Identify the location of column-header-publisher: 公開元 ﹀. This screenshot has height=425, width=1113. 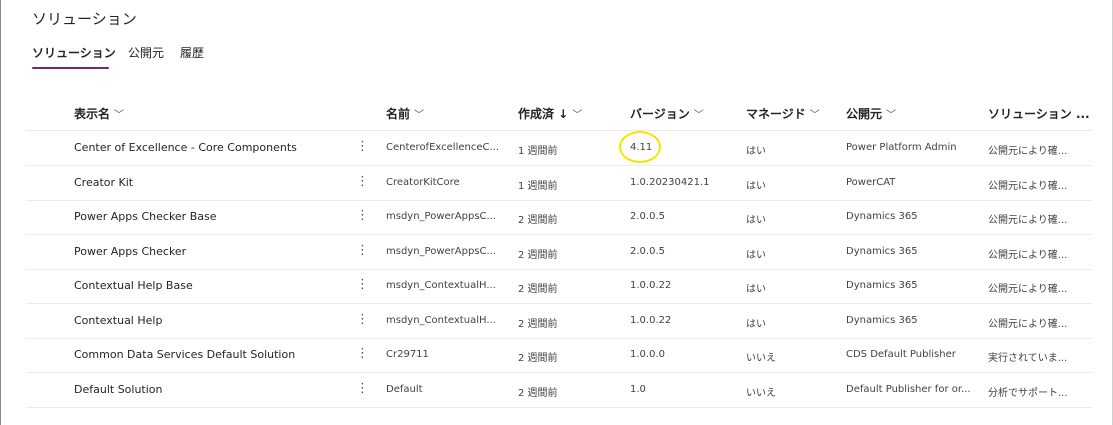
(871, 113).